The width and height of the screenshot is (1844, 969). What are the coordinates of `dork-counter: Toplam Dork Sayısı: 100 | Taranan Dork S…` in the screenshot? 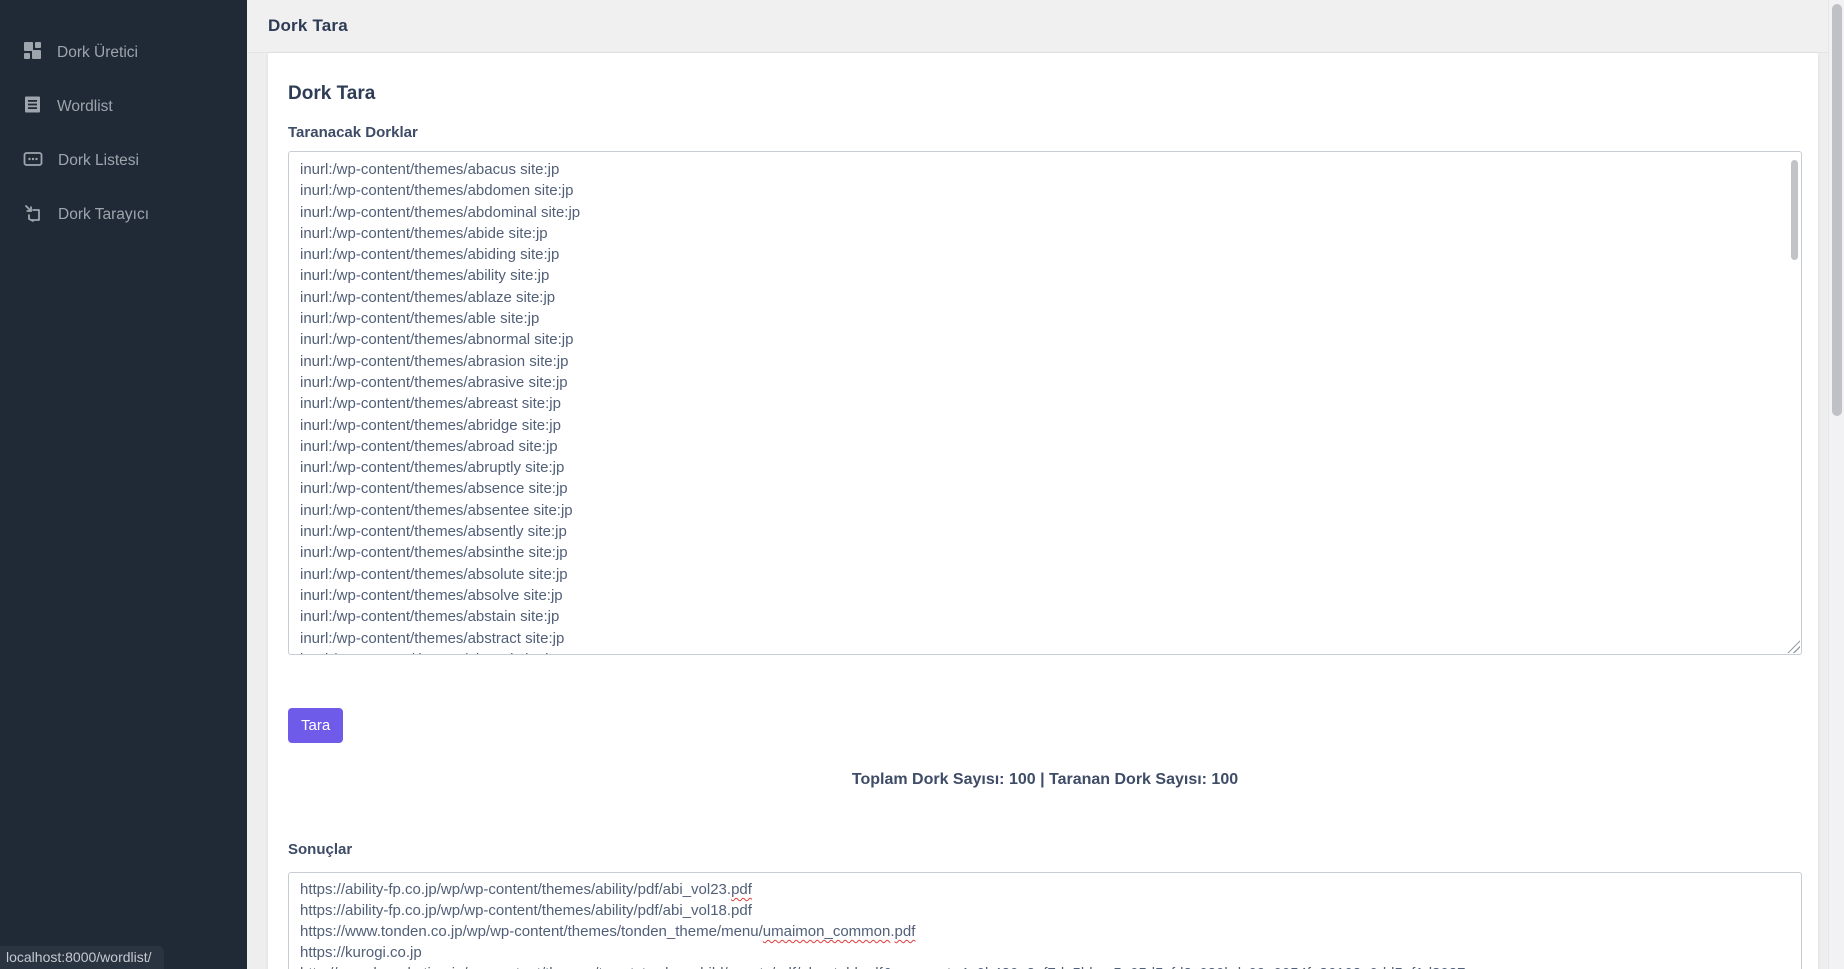 It's located at (1045, 779).